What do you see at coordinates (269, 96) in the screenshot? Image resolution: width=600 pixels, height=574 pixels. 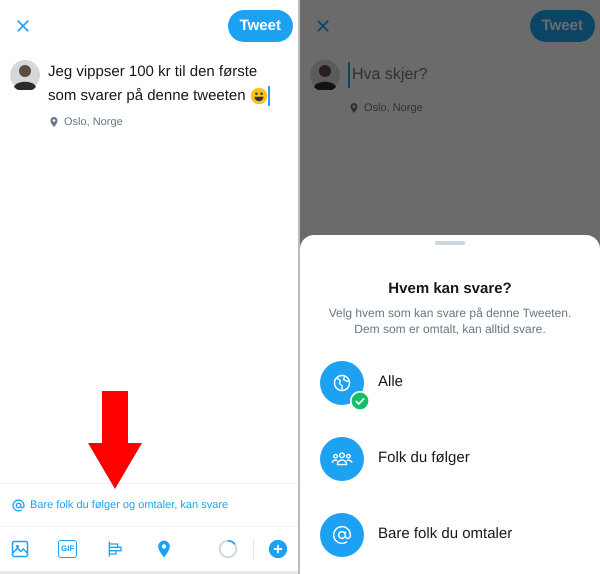 I see `text-cursor` at bounding box center [269, 96].